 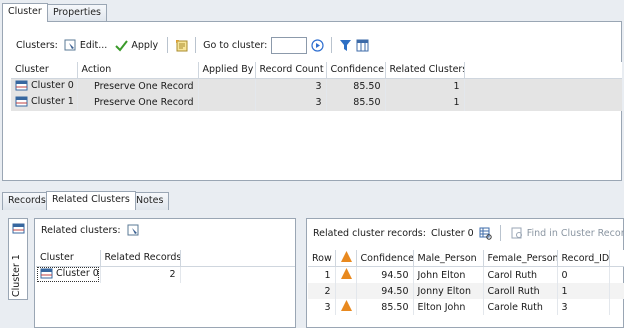 What do you see at coordinates (122, 45) in the screenshot?
I see `checkmark-icon` at bounding box center [122, 45].